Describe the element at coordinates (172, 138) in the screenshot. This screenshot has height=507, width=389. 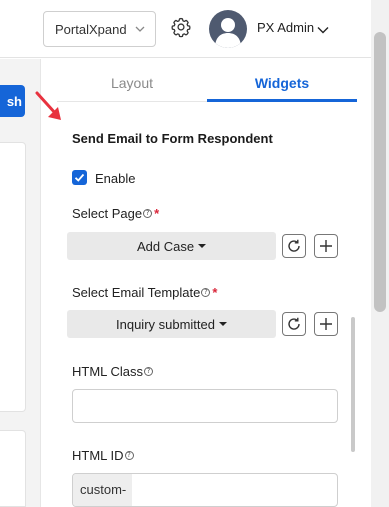
I see `widget-title: Send Email to Form Respondent` at that location.